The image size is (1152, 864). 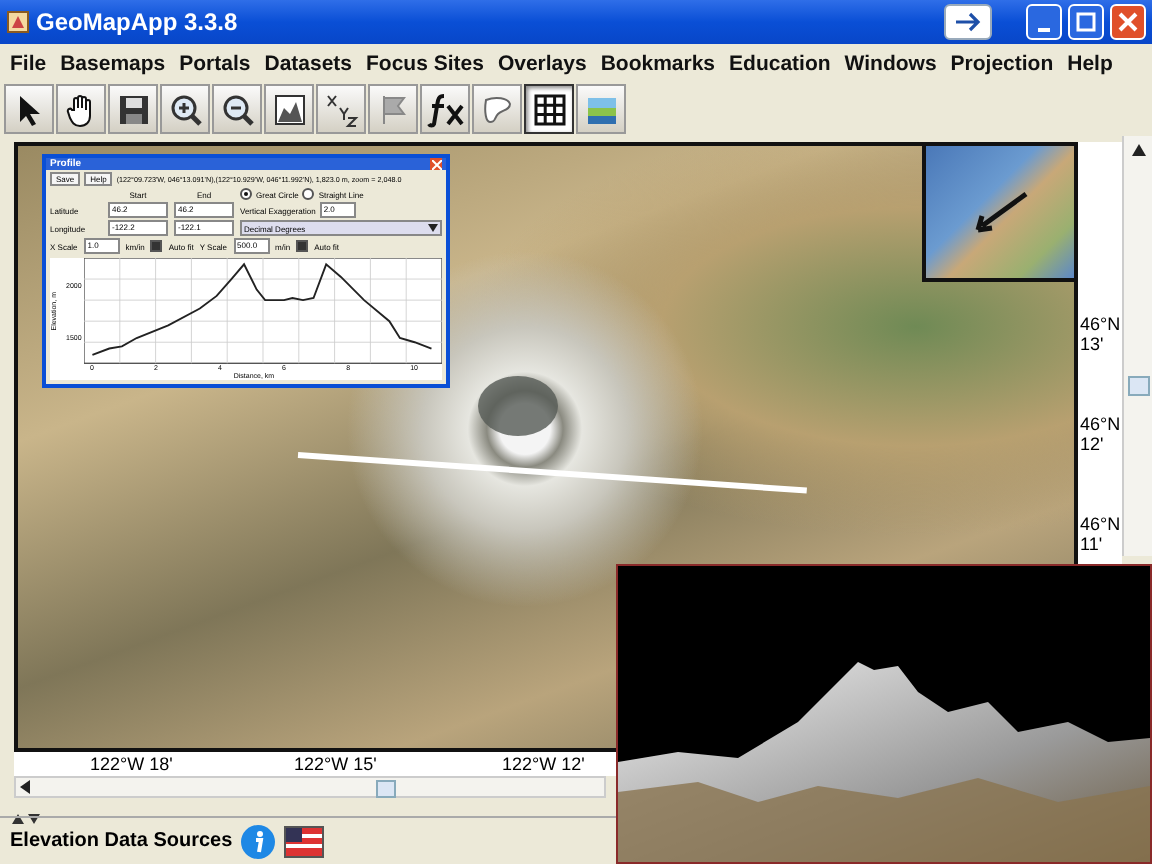 I want to click on menu-item: Portals, so click(x=215, y=63).